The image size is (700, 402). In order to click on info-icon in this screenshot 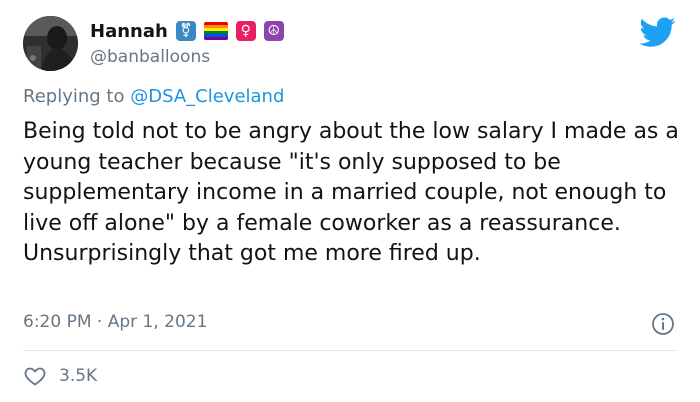, I will do `click(663, 324)`.